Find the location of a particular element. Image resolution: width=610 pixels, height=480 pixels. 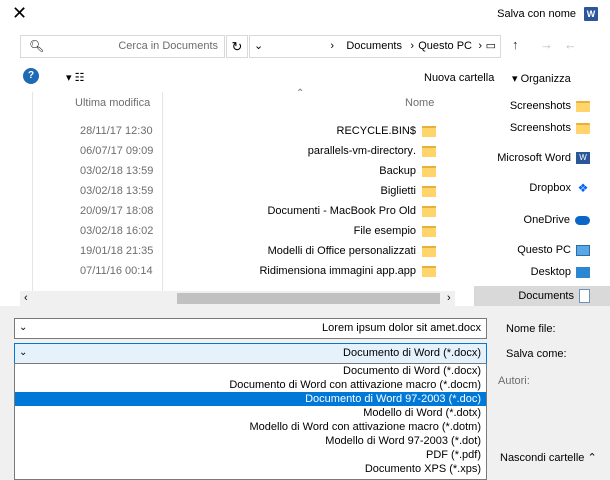

file-name: .parallels-vm-directory is located at coordinates (361, 151).